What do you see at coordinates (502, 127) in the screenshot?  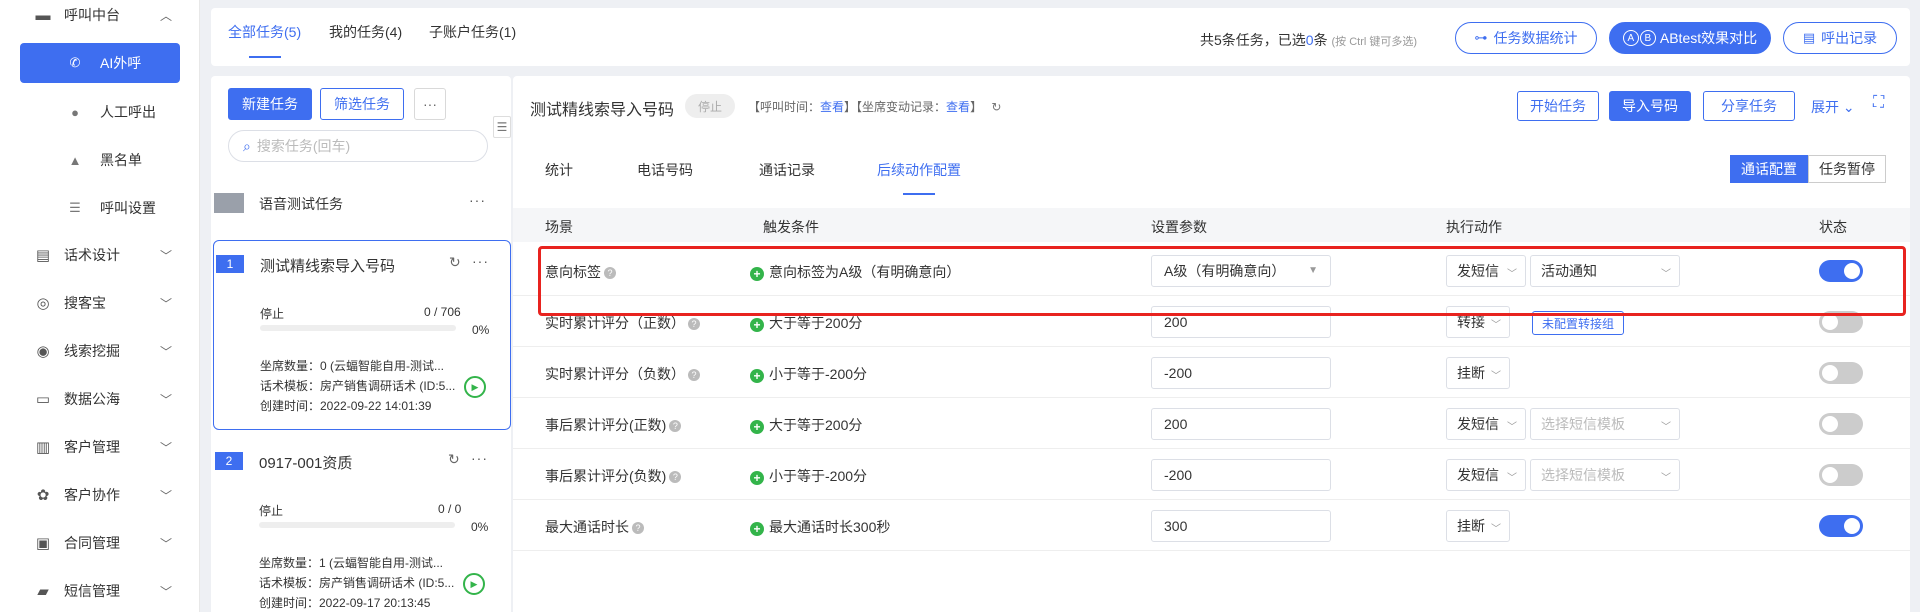 I see `collapse-panel-icon: ☰` at bounding box center [502, 127].